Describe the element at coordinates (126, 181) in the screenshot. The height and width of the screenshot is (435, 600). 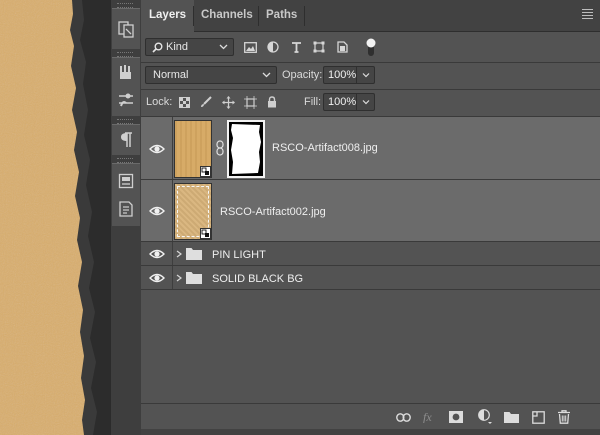
I see `character-styles-icon` at that location.